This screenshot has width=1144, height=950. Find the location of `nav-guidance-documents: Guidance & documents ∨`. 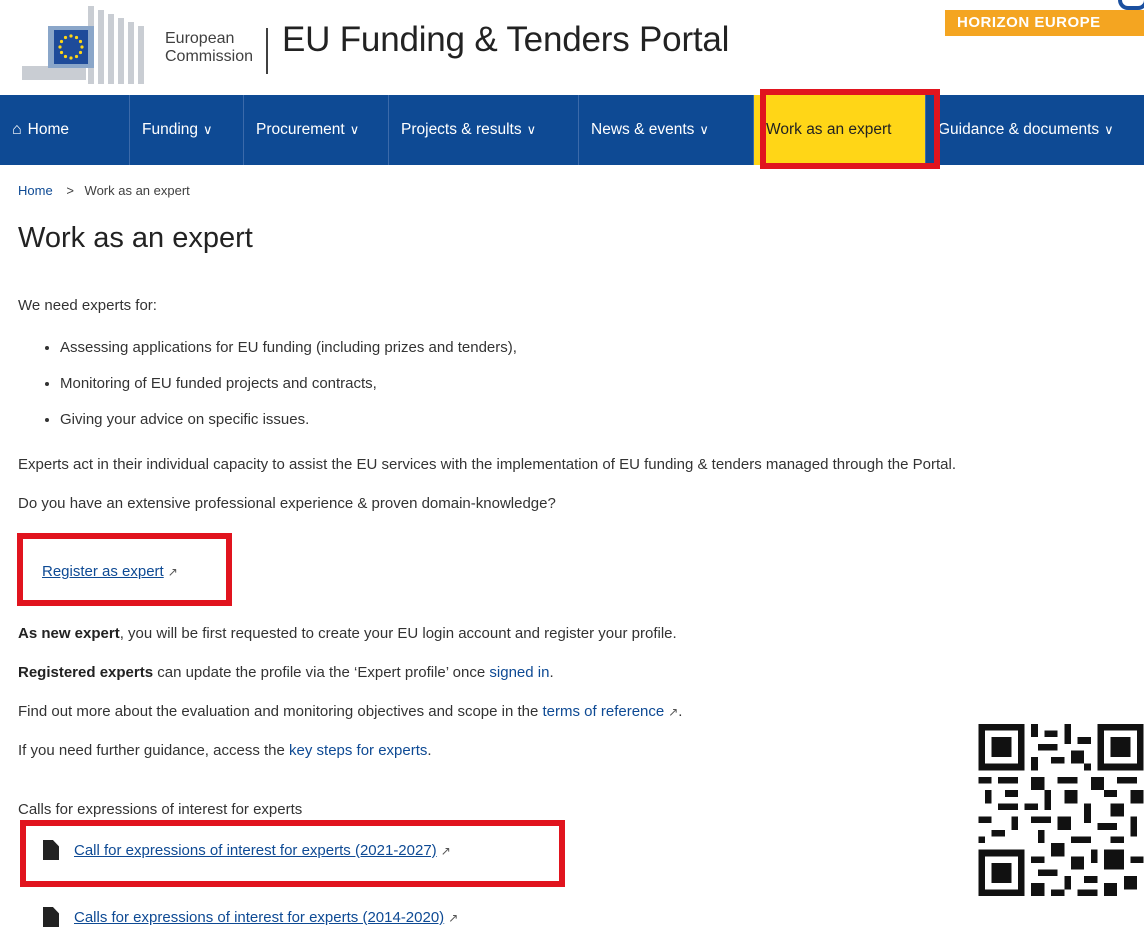

nav-guidance-documents: Guidance & documents ∨ is located at coordinates (1035, 130).